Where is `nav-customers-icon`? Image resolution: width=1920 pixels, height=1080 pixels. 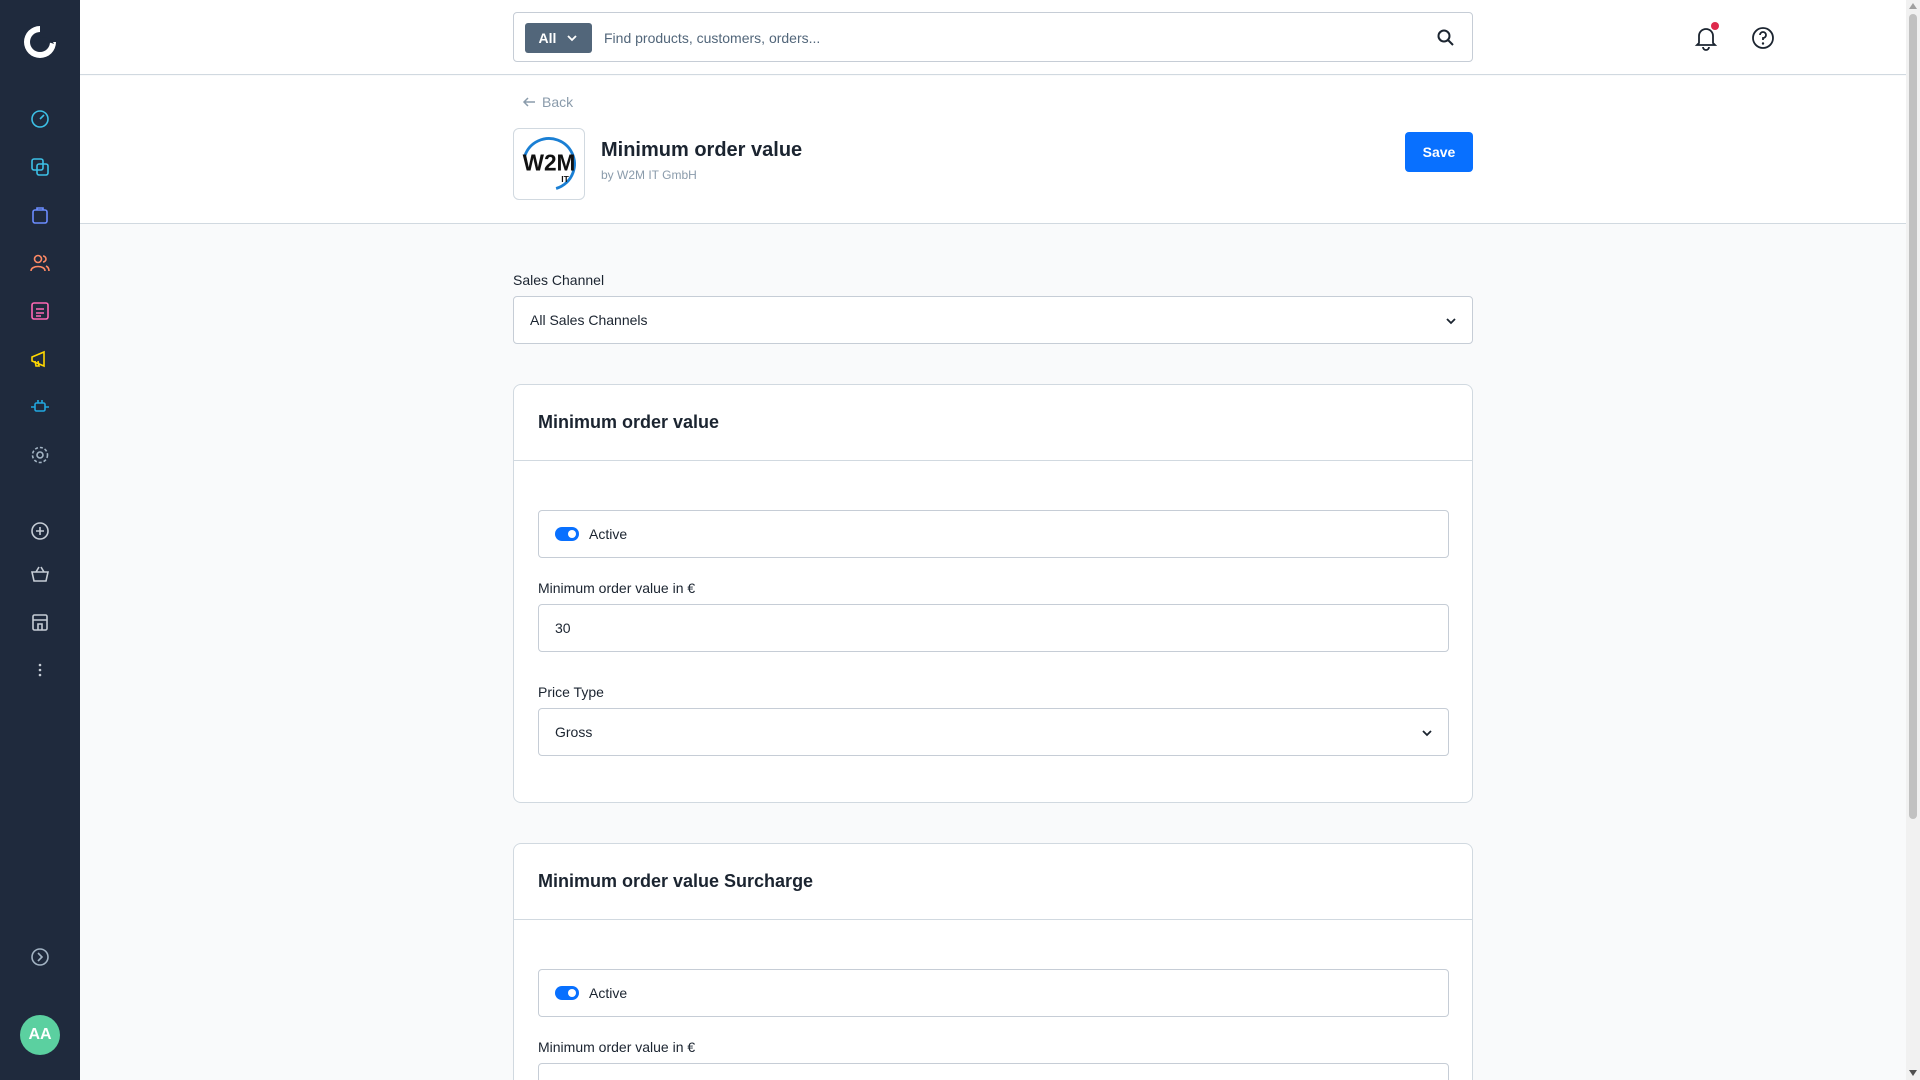 nav-customers-icon is located at coordinates (40, 263).